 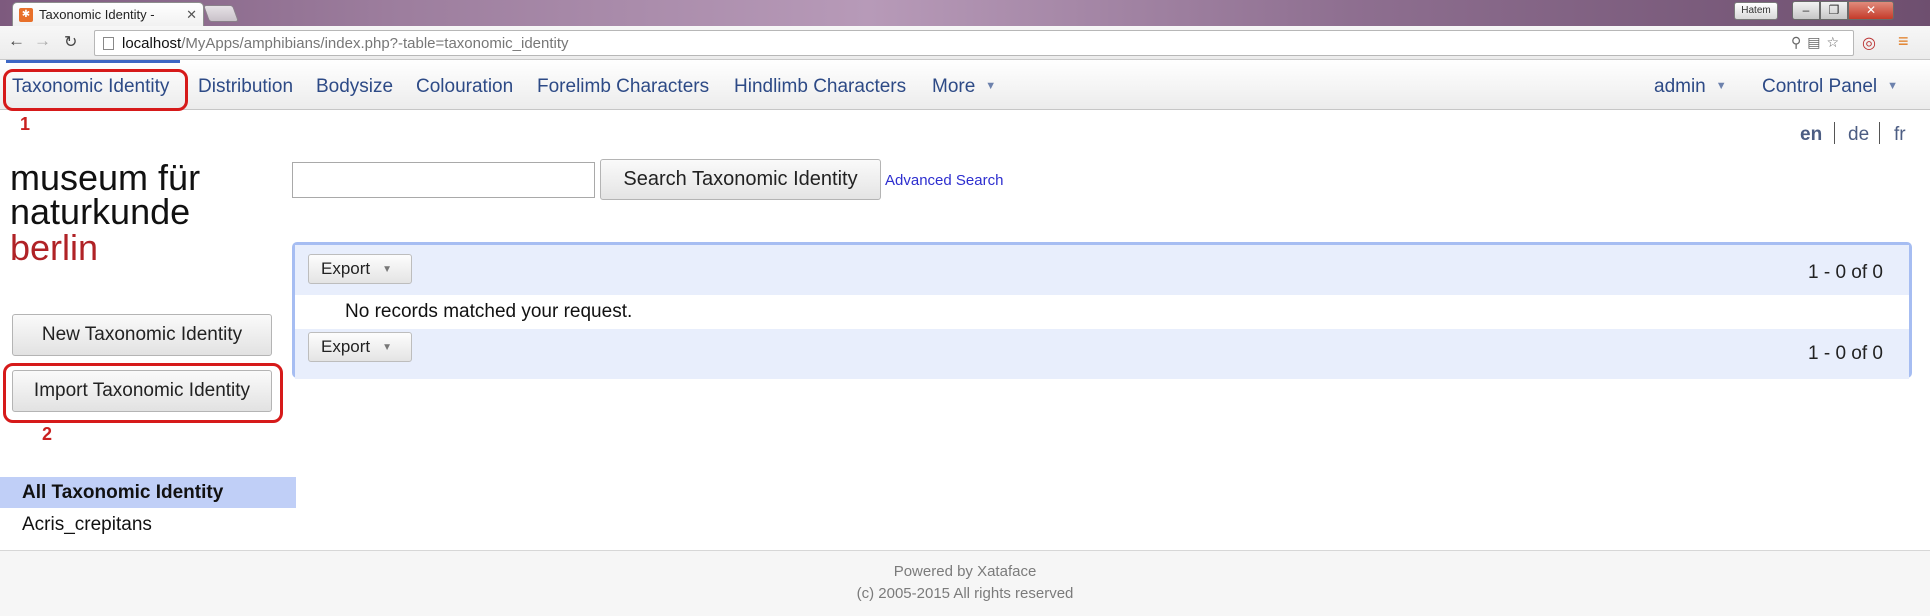 What do you see at coordinates (965, 571) in the screenshot?
I see `footer-powered-by: Powered by Xataface` at bounding box center [965, 571].